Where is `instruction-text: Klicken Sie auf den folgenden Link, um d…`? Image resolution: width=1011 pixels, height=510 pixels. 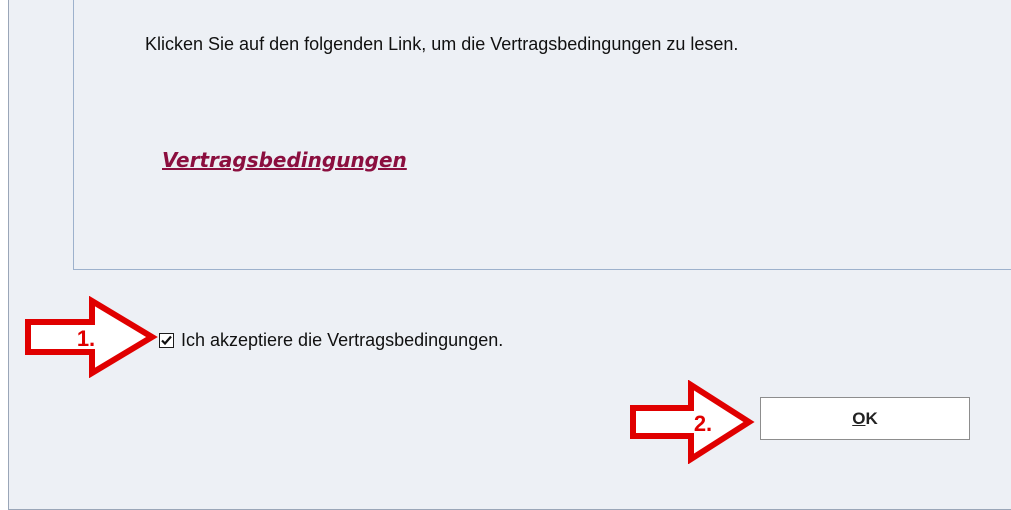 instruction-text: Klicken Sie auf den folgenden Link, um d… is located at coordinates (442, 44).